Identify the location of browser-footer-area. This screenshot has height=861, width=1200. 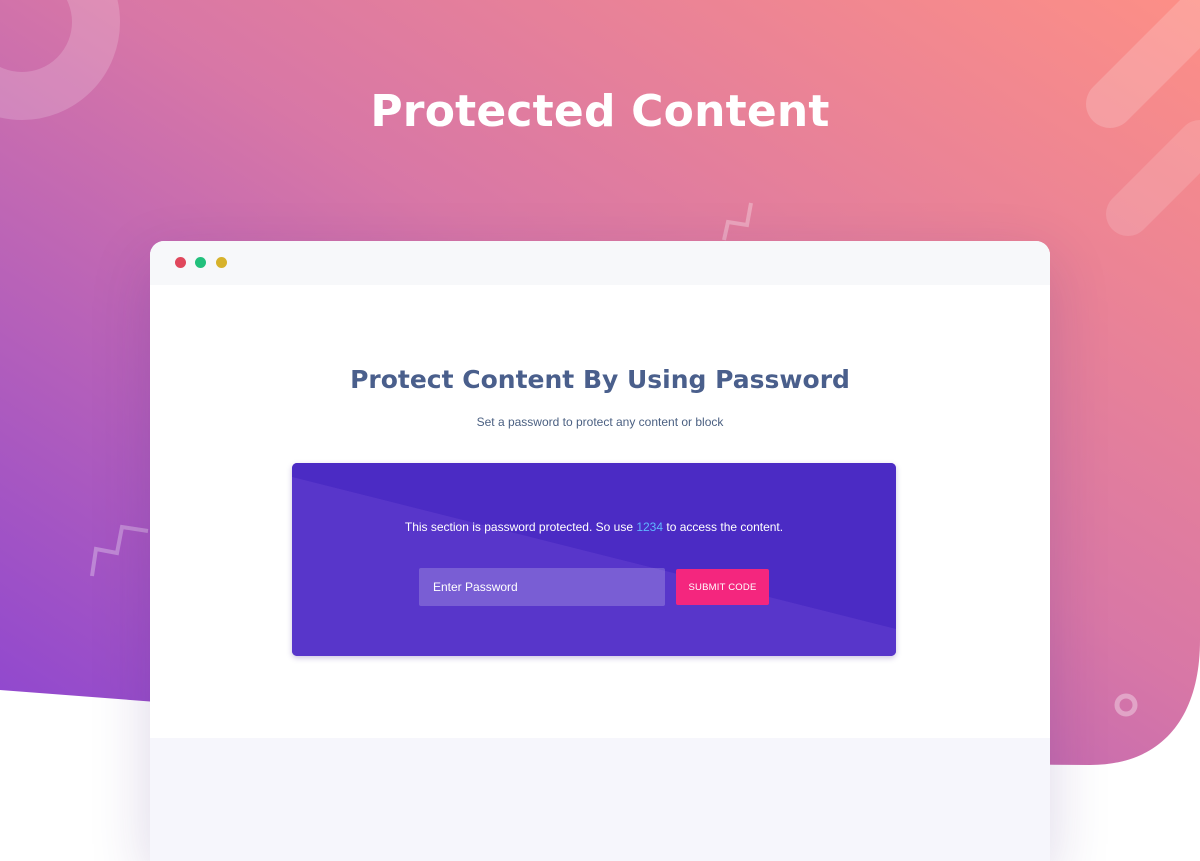
(600, 799).